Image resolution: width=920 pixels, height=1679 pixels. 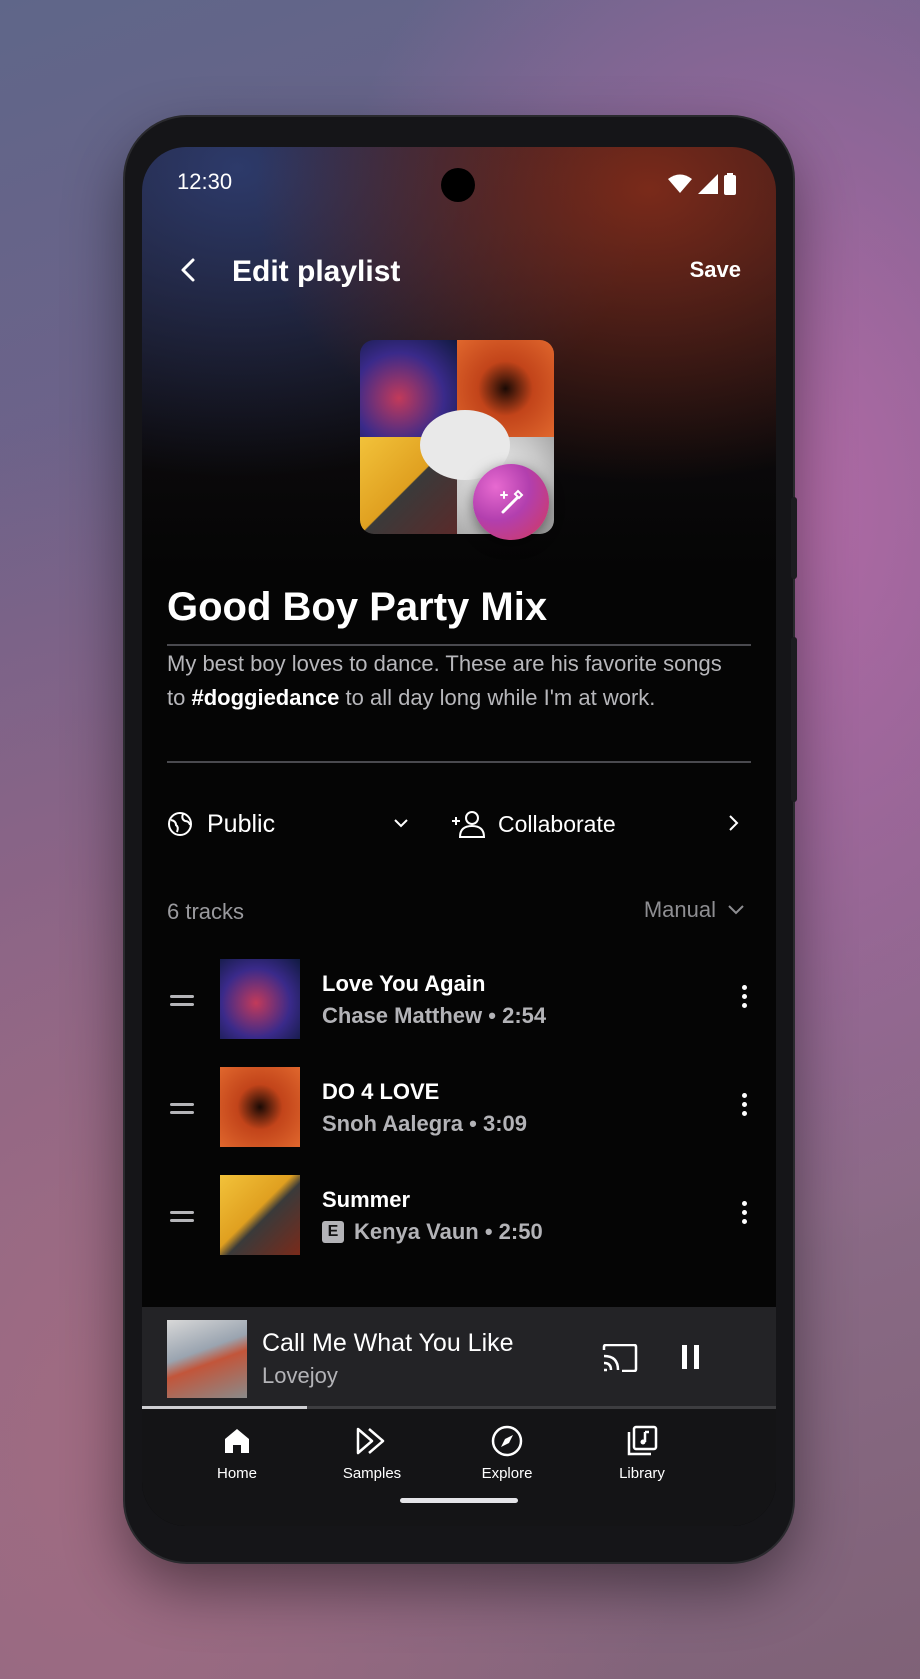 I want to click on now-playing-artwork, so click(x=207, y=1359).